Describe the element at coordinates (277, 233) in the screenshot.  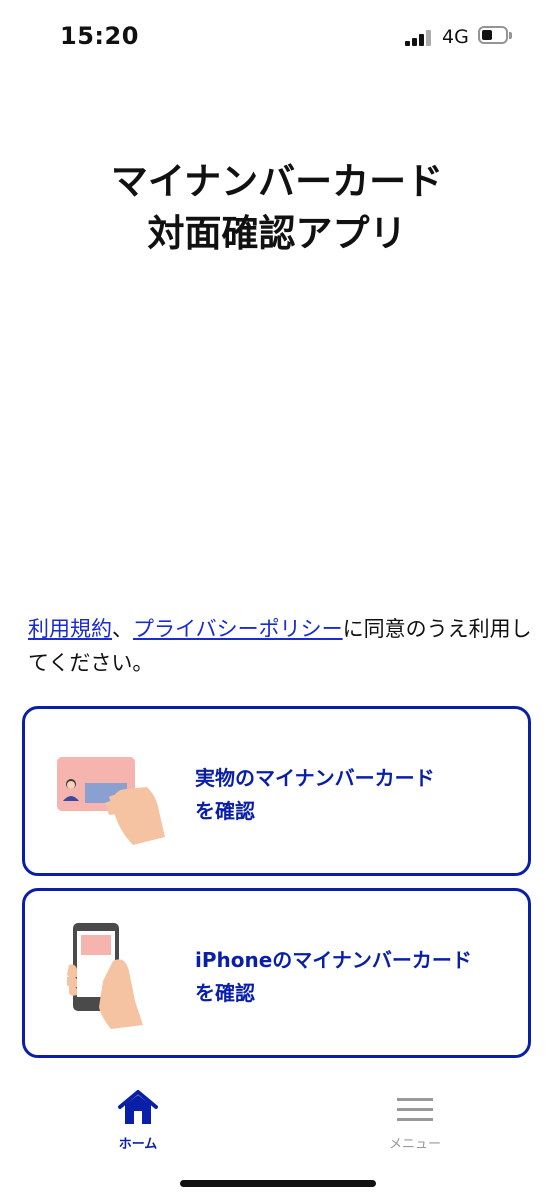
I see `app-title-line2: 対面確認アプリ` at that location.